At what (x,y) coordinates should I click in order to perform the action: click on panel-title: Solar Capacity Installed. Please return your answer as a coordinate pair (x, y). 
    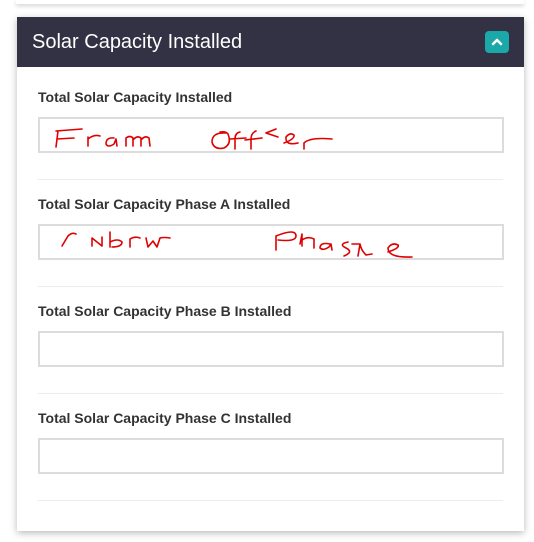
    Looking at the image, I should click on (137, 41).